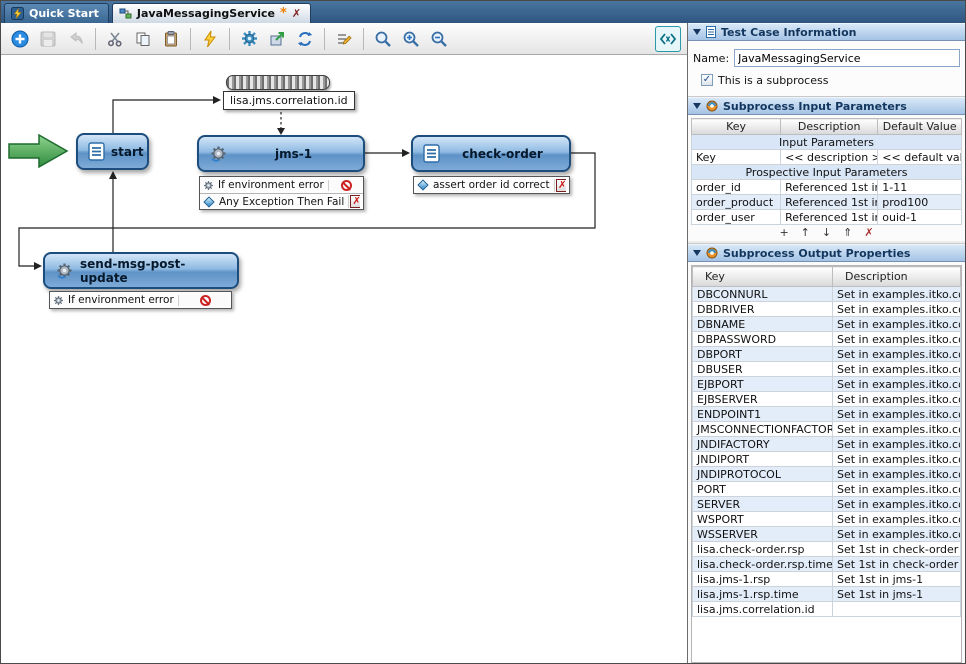  What do you see at coordinates (20, 39) in the screenshot?
I see `add-button` at bounding box center [20, 39].